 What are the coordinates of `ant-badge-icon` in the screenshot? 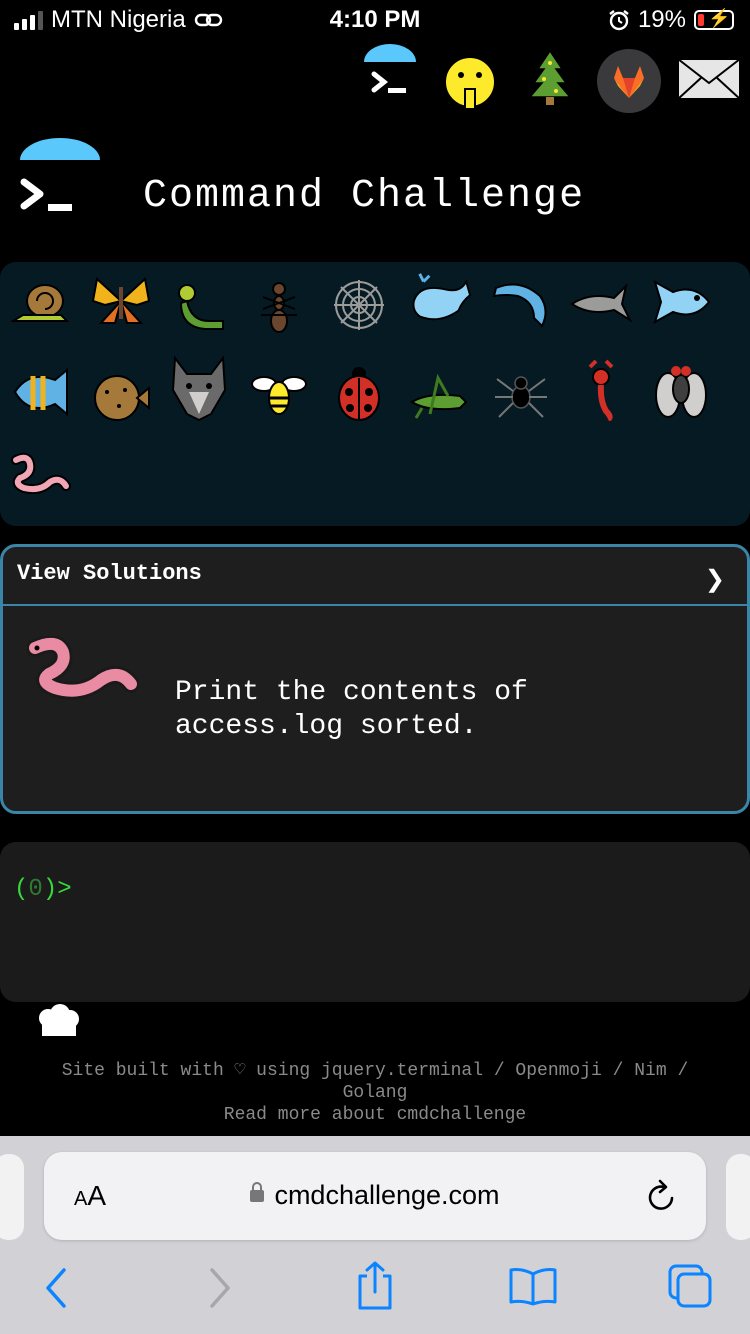 It's located at (279, 307).